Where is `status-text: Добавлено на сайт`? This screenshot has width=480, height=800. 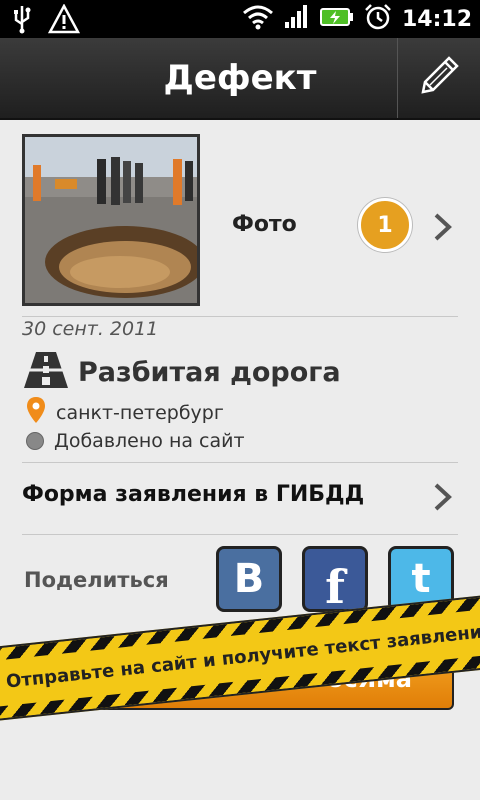
status-text: Добавлено на сайт is located at coordinates (149, 441).